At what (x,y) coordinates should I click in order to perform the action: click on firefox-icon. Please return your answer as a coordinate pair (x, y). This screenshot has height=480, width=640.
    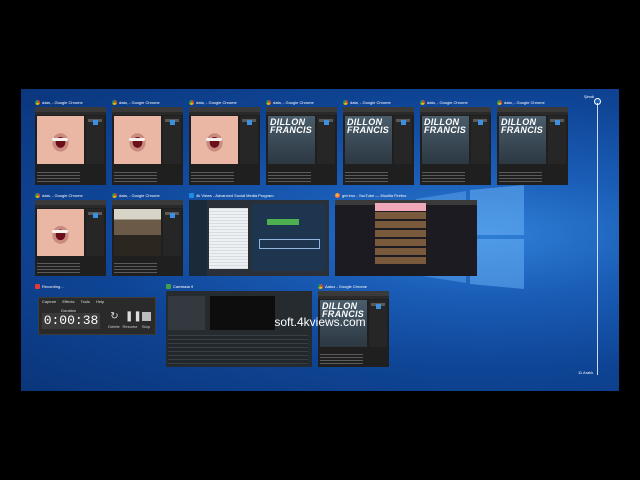
    Looking at the image, I should click on (337, 195).